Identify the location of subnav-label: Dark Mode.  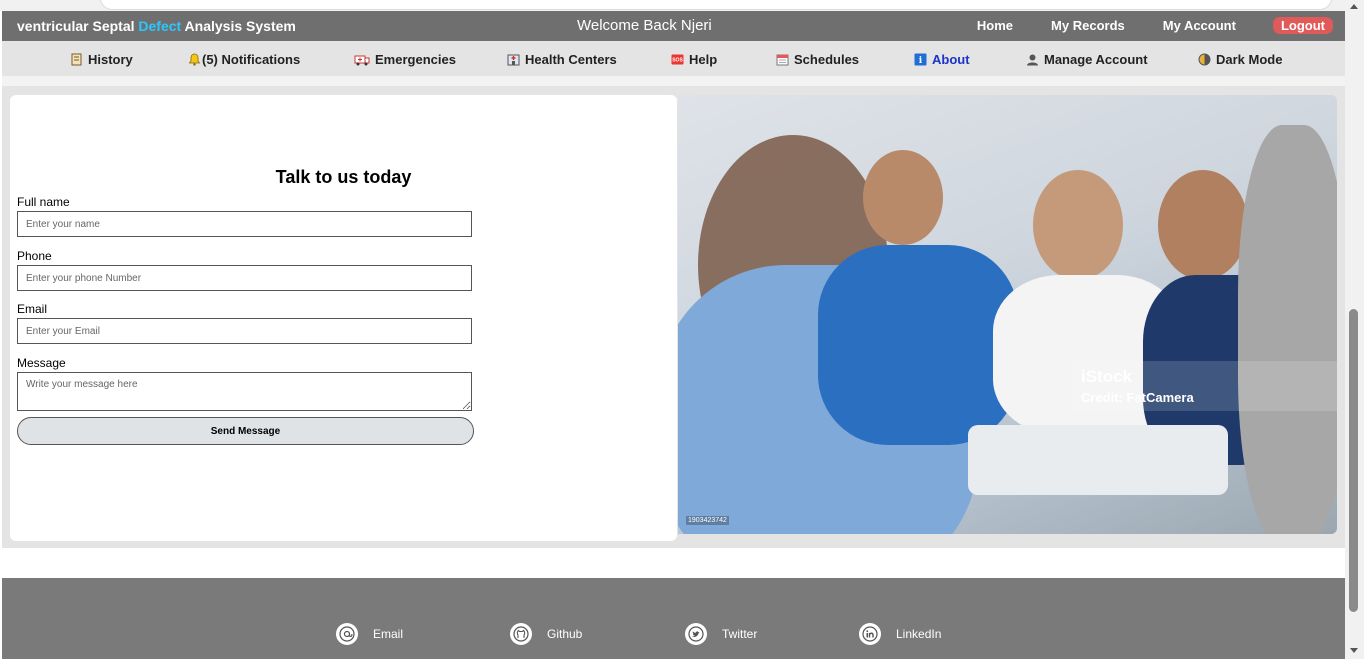
(1249, 59).